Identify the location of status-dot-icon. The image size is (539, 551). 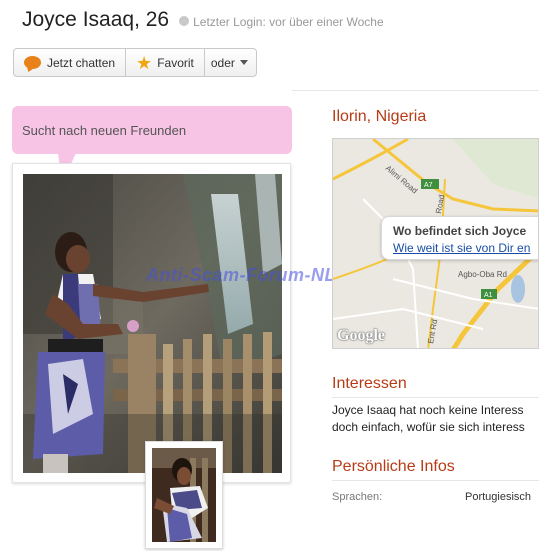
(184, 21).